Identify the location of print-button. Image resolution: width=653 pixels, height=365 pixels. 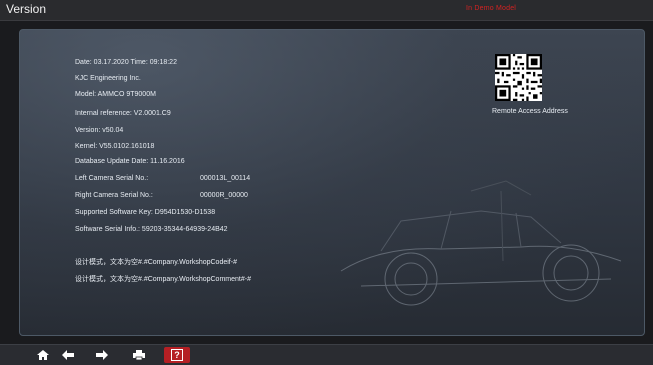
(139, 355).